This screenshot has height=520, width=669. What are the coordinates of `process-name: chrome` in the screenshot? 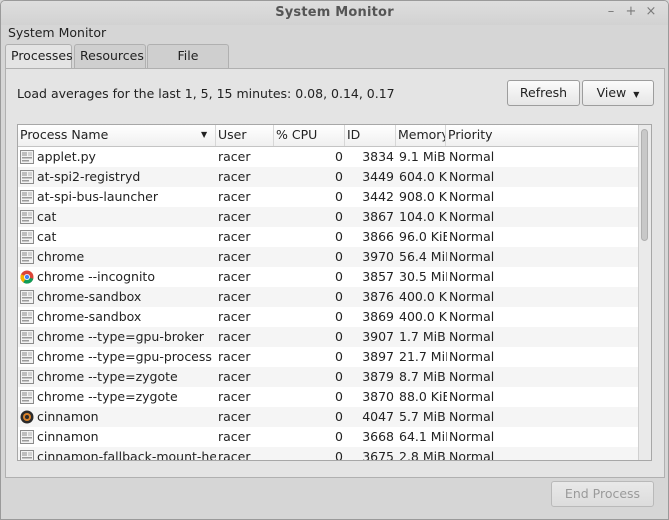 It's located at (61, 256).